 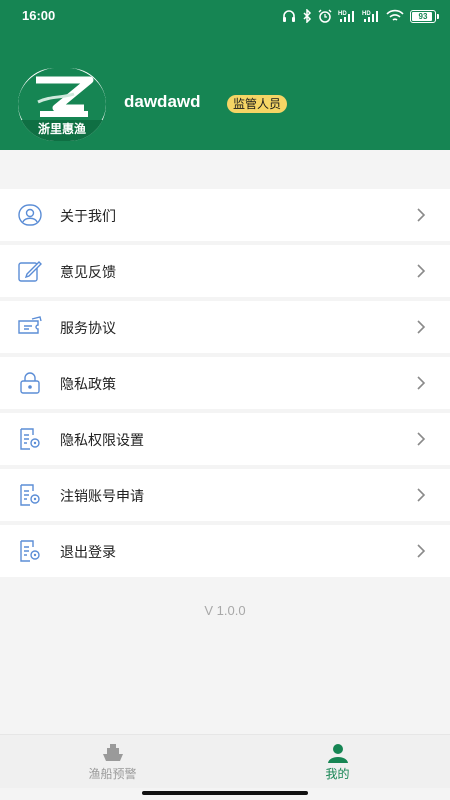 I want to click on headphones-icon, so click(x=289, y=16).